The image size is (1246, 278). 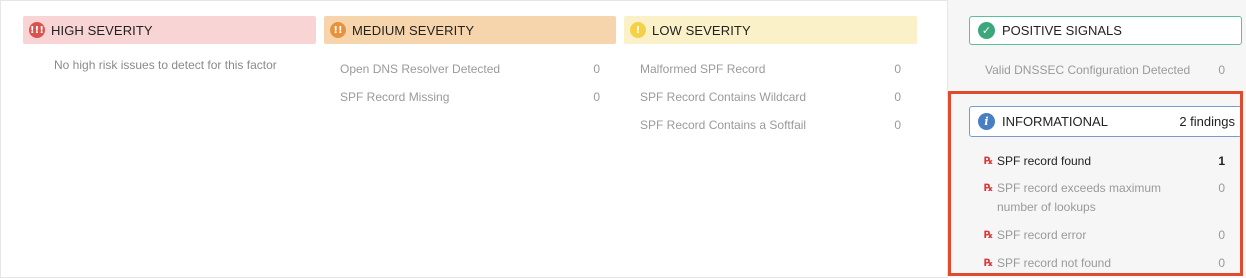 I want to click on list-item: Open DNS Resolver Detected 0, so click(x=470, y=69).